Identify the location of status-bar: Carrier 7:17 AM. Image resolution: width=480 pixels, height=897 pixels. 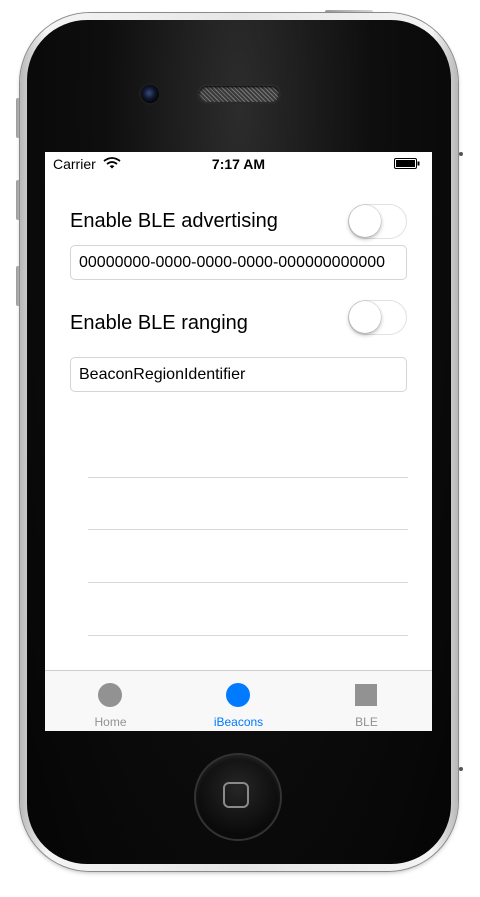
(238, 163).